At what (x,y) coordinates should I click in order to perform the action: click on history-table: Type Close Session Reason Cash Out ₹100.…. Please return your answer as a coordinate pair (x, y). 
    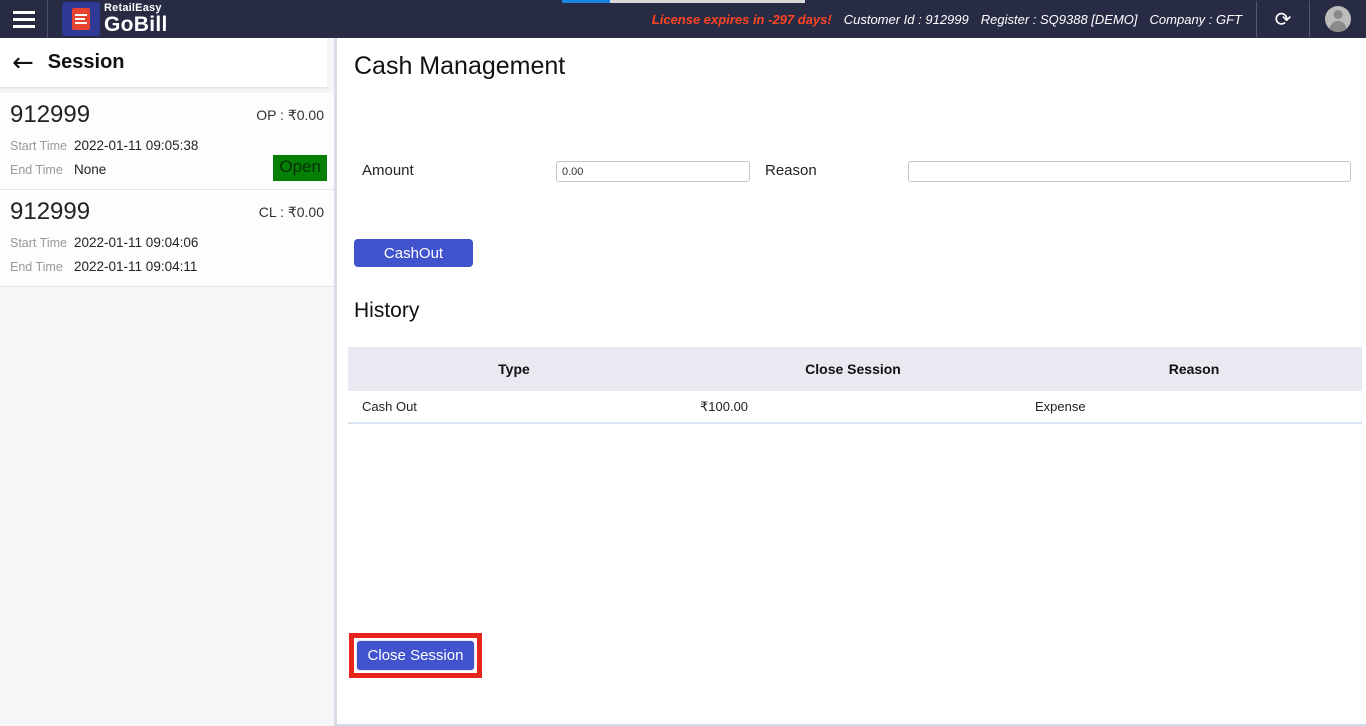
    Looking at the image, I should click on (855, 385).